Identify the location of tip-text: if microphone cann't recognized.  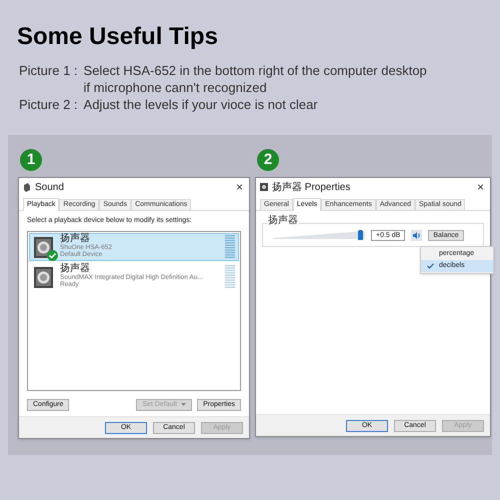
(176, 87).